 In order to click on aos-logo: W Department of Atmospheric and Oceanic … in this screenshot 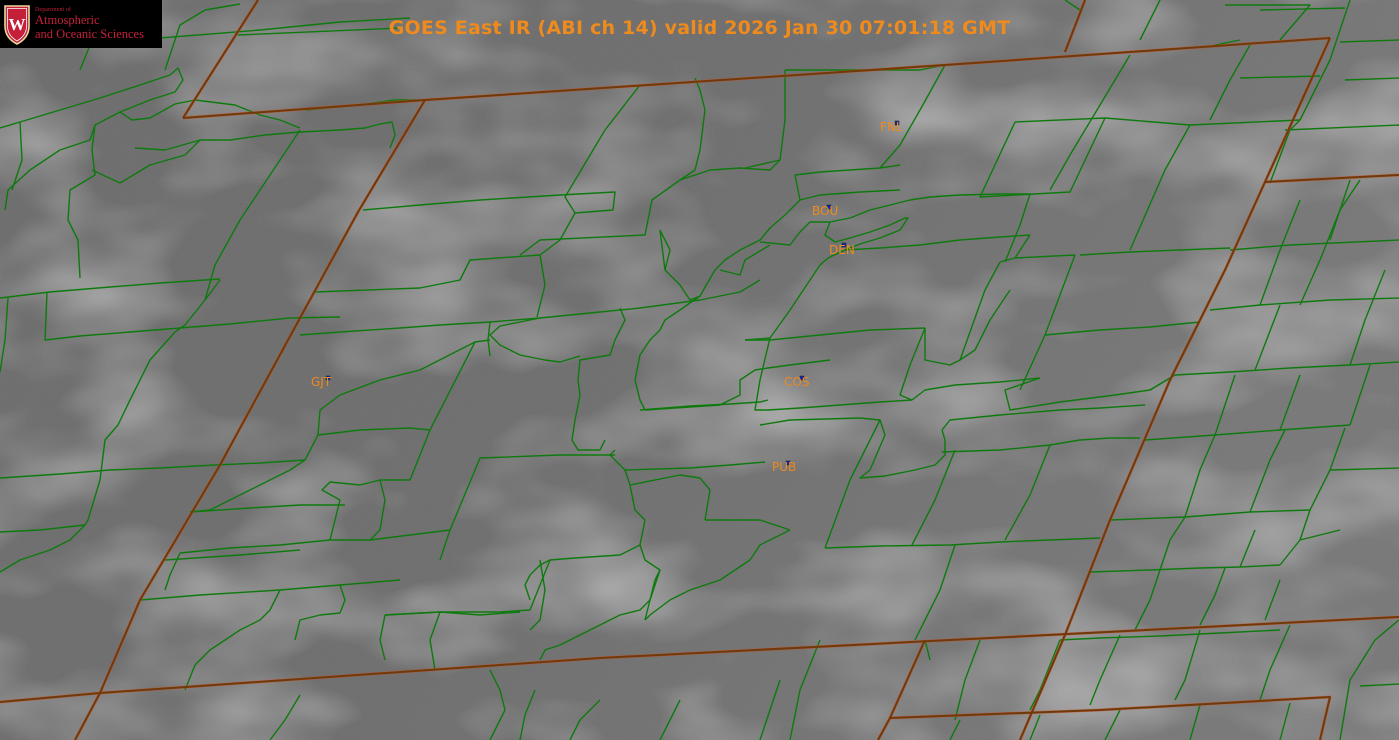, I will do `click(81, 24)`.